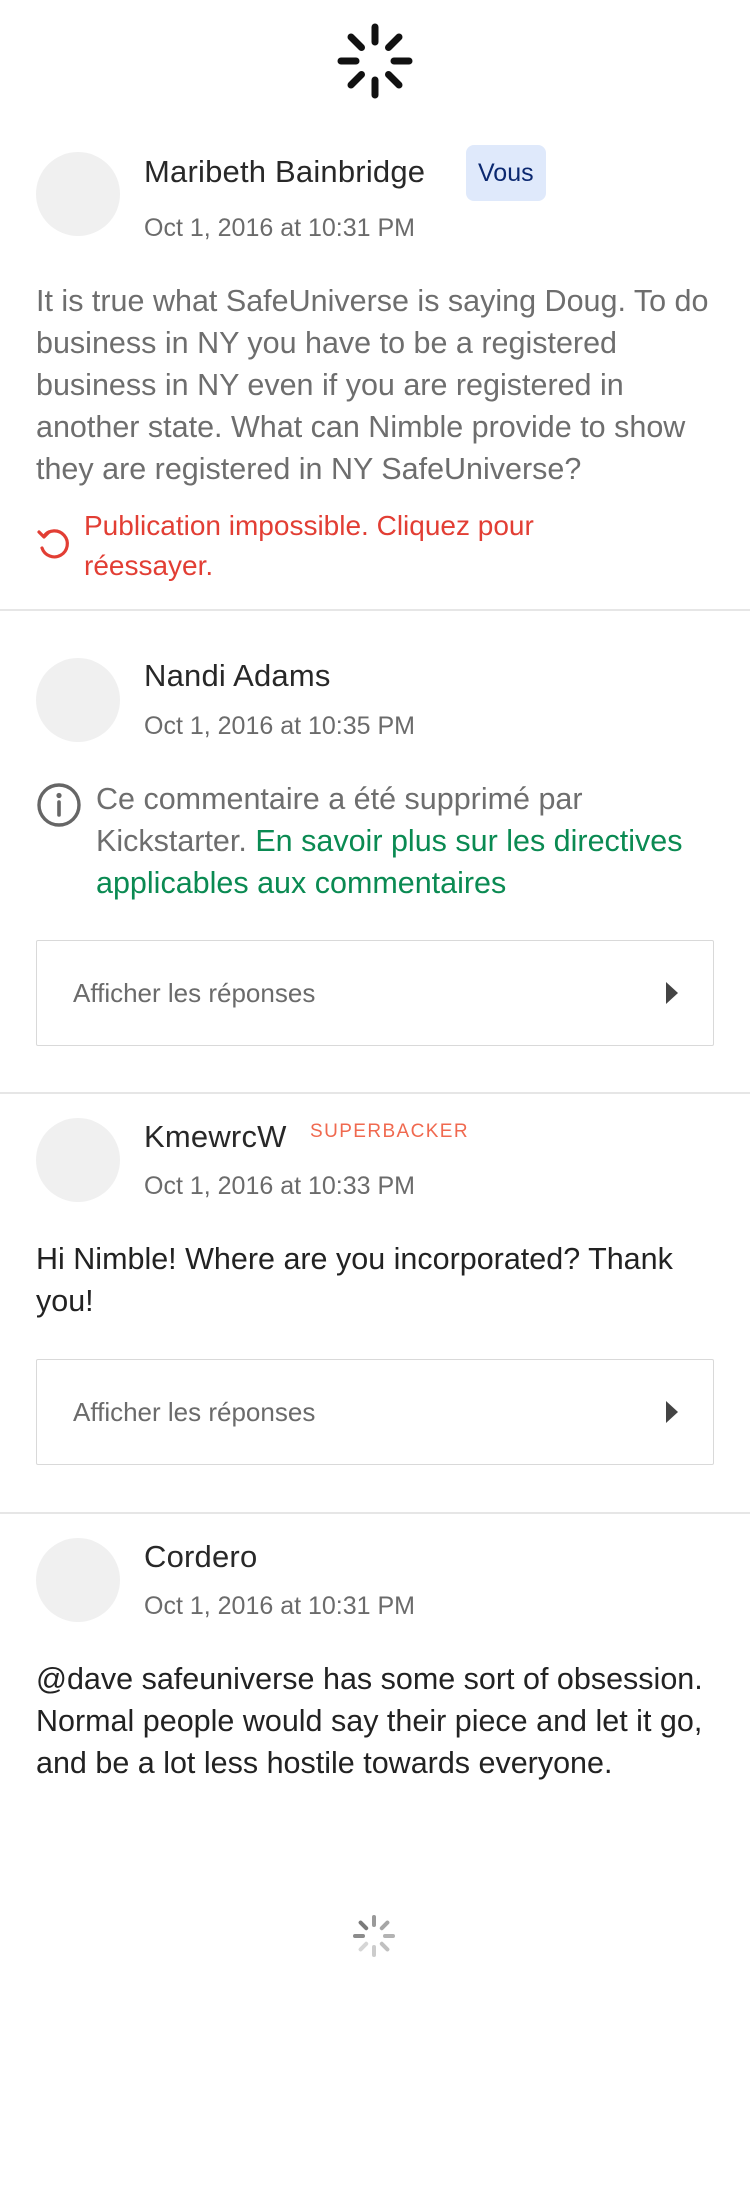  Describe the element at coordinates (54, 544) in the screenshot. I see `retry-icon` at that location.